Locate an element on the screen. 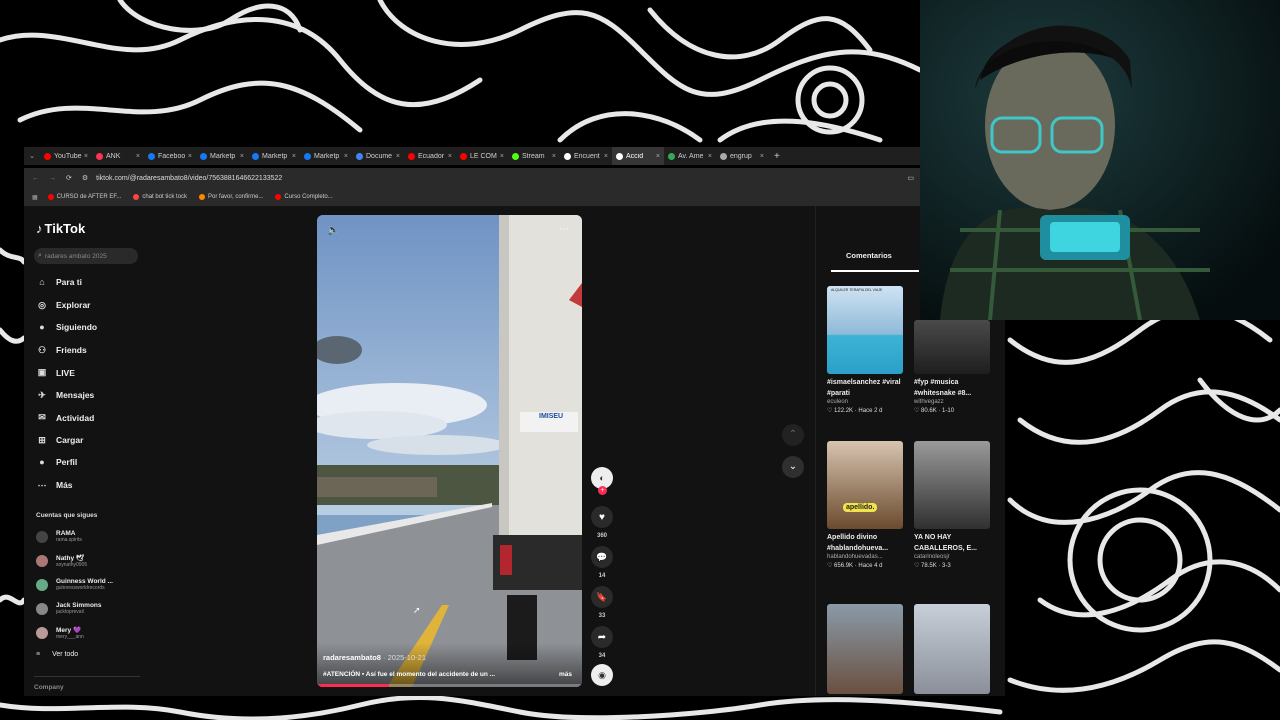 Image resolution: width=1280 pixels, height=720 pixels. tab-label: Faceboo is located at coordinates (172, 156).